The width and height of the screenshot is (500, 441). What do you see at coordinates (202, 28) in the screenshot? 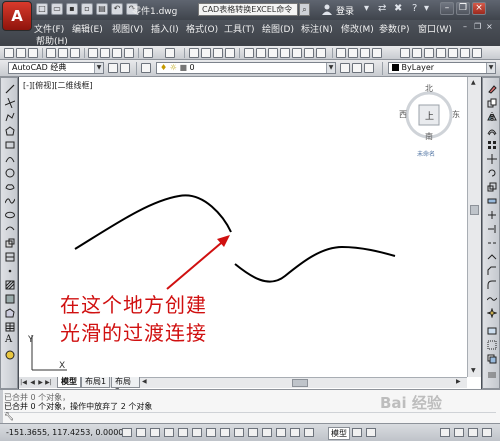
I see `menu-format: 格式(O)` at bounding box center [202, 28].